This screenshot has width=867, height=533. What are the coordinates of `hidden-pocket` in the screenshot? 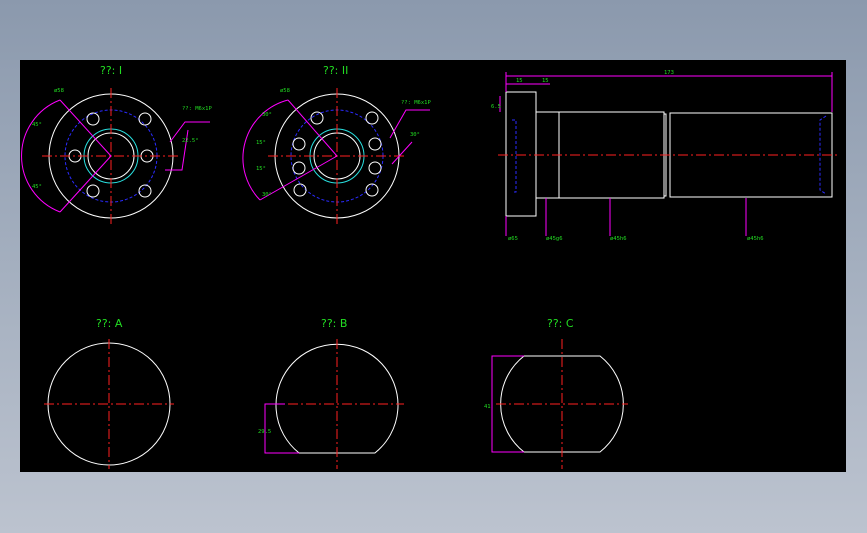 It's located at (514, 156).